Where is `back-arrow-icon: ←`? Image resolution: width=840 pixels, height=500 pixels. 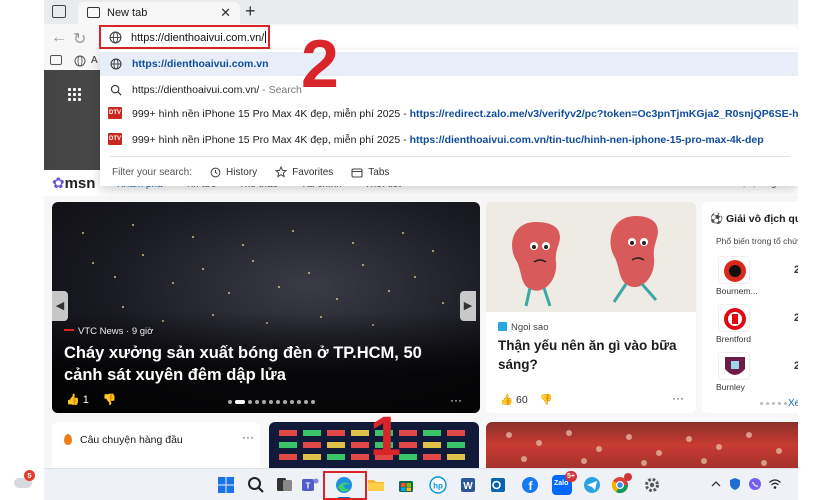 back-arrow-icon: ← is located at coordinates (59, 38).